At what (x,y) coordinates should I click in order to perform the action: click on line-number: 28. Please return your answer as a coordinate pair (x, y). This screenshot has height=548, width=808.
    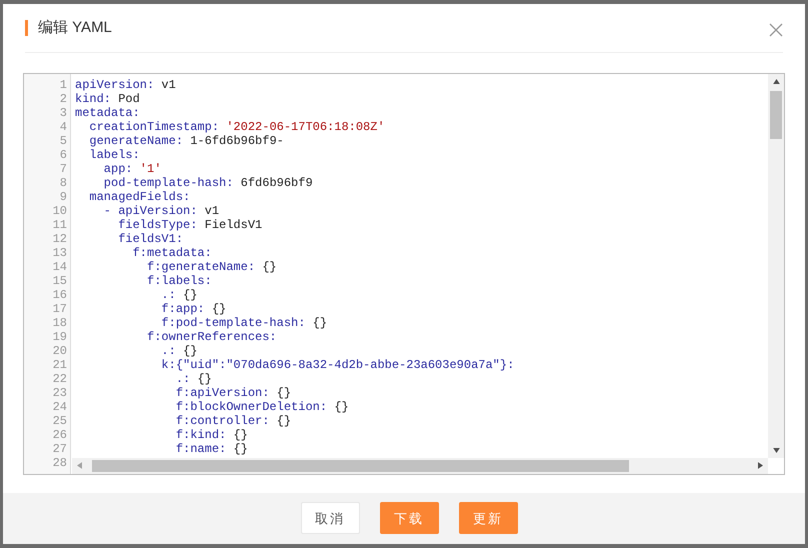
    Looking at the image, I should click on (59, 463).